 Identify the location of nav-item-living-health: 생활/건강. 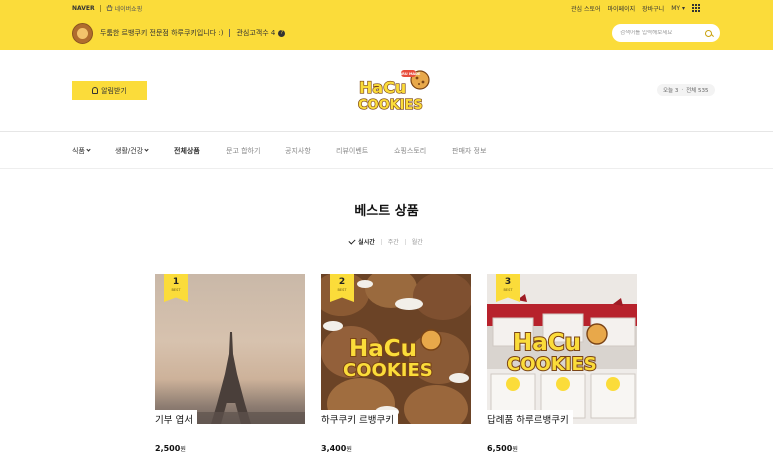
(144, 151).